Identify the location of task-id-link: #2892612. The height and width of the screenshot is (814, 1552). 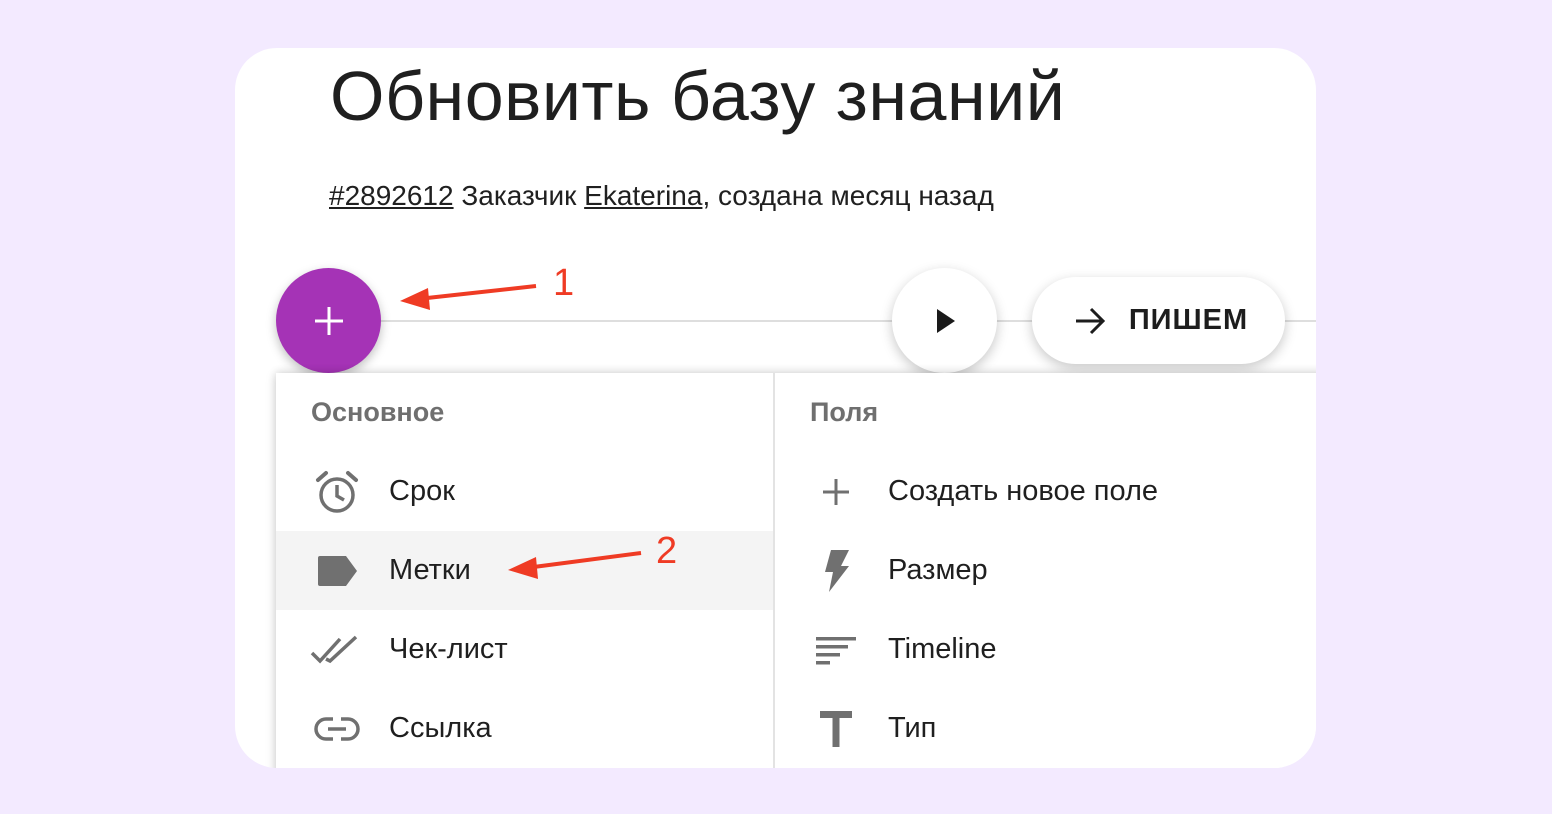
(391, 195).